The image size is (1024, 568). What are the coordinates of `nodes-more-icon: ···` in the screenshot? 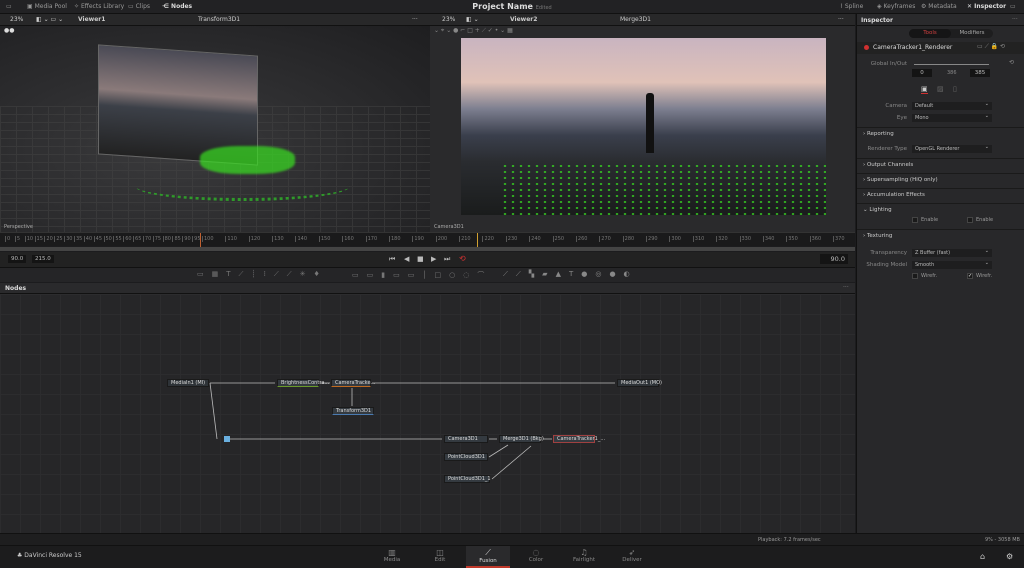 It's located at (846, 287).